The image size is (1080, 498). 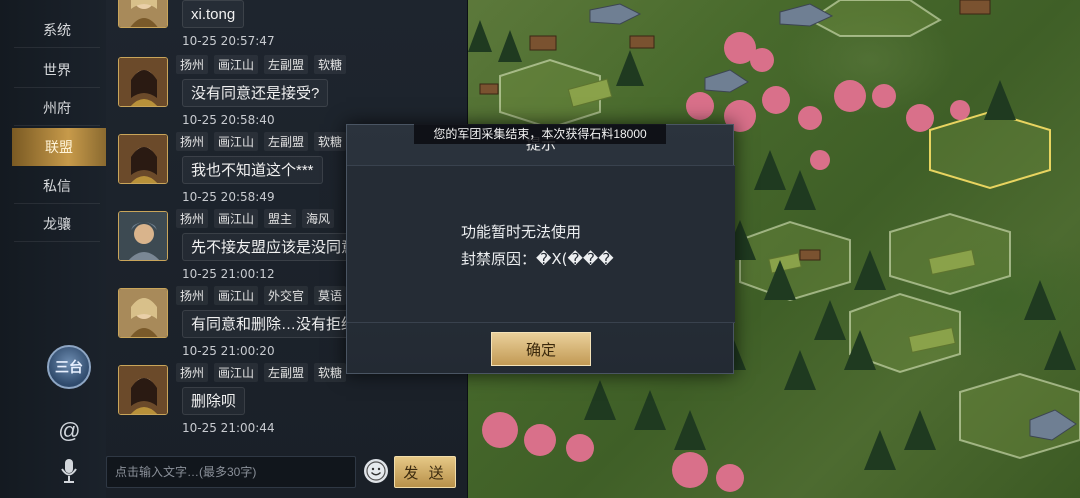 What do you see at coordinates (213, 14) in the screenshot?
I see `message-bubble: xi.tong` at bounding box center [213, 14].